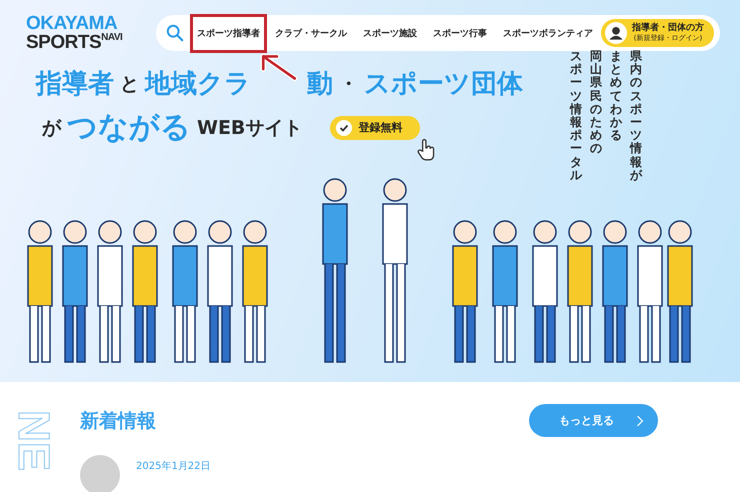 This screenshot has width=740, height=492. Describe the element at coordinates (576, 116) in the screenshot. I see `tagline-text: スポーツ情報ポータル` at that location.